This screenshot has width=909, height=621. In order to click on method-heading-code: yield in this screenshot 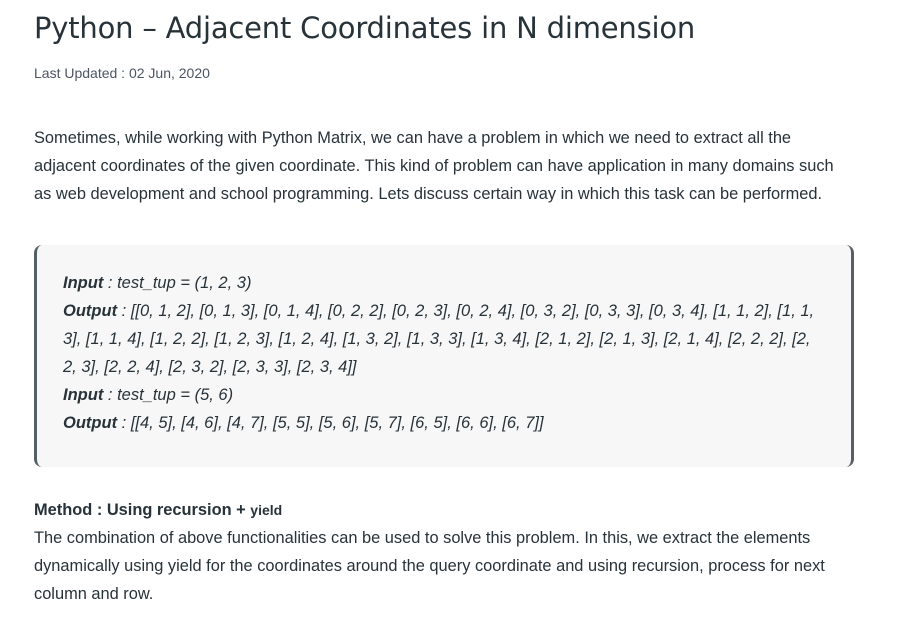, I will do `click(266, 510)`.